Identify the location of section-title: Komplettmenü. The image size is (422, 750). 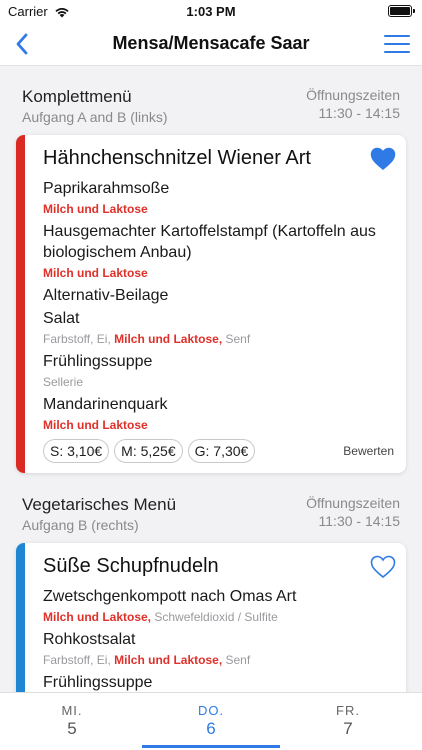
(77, 96).